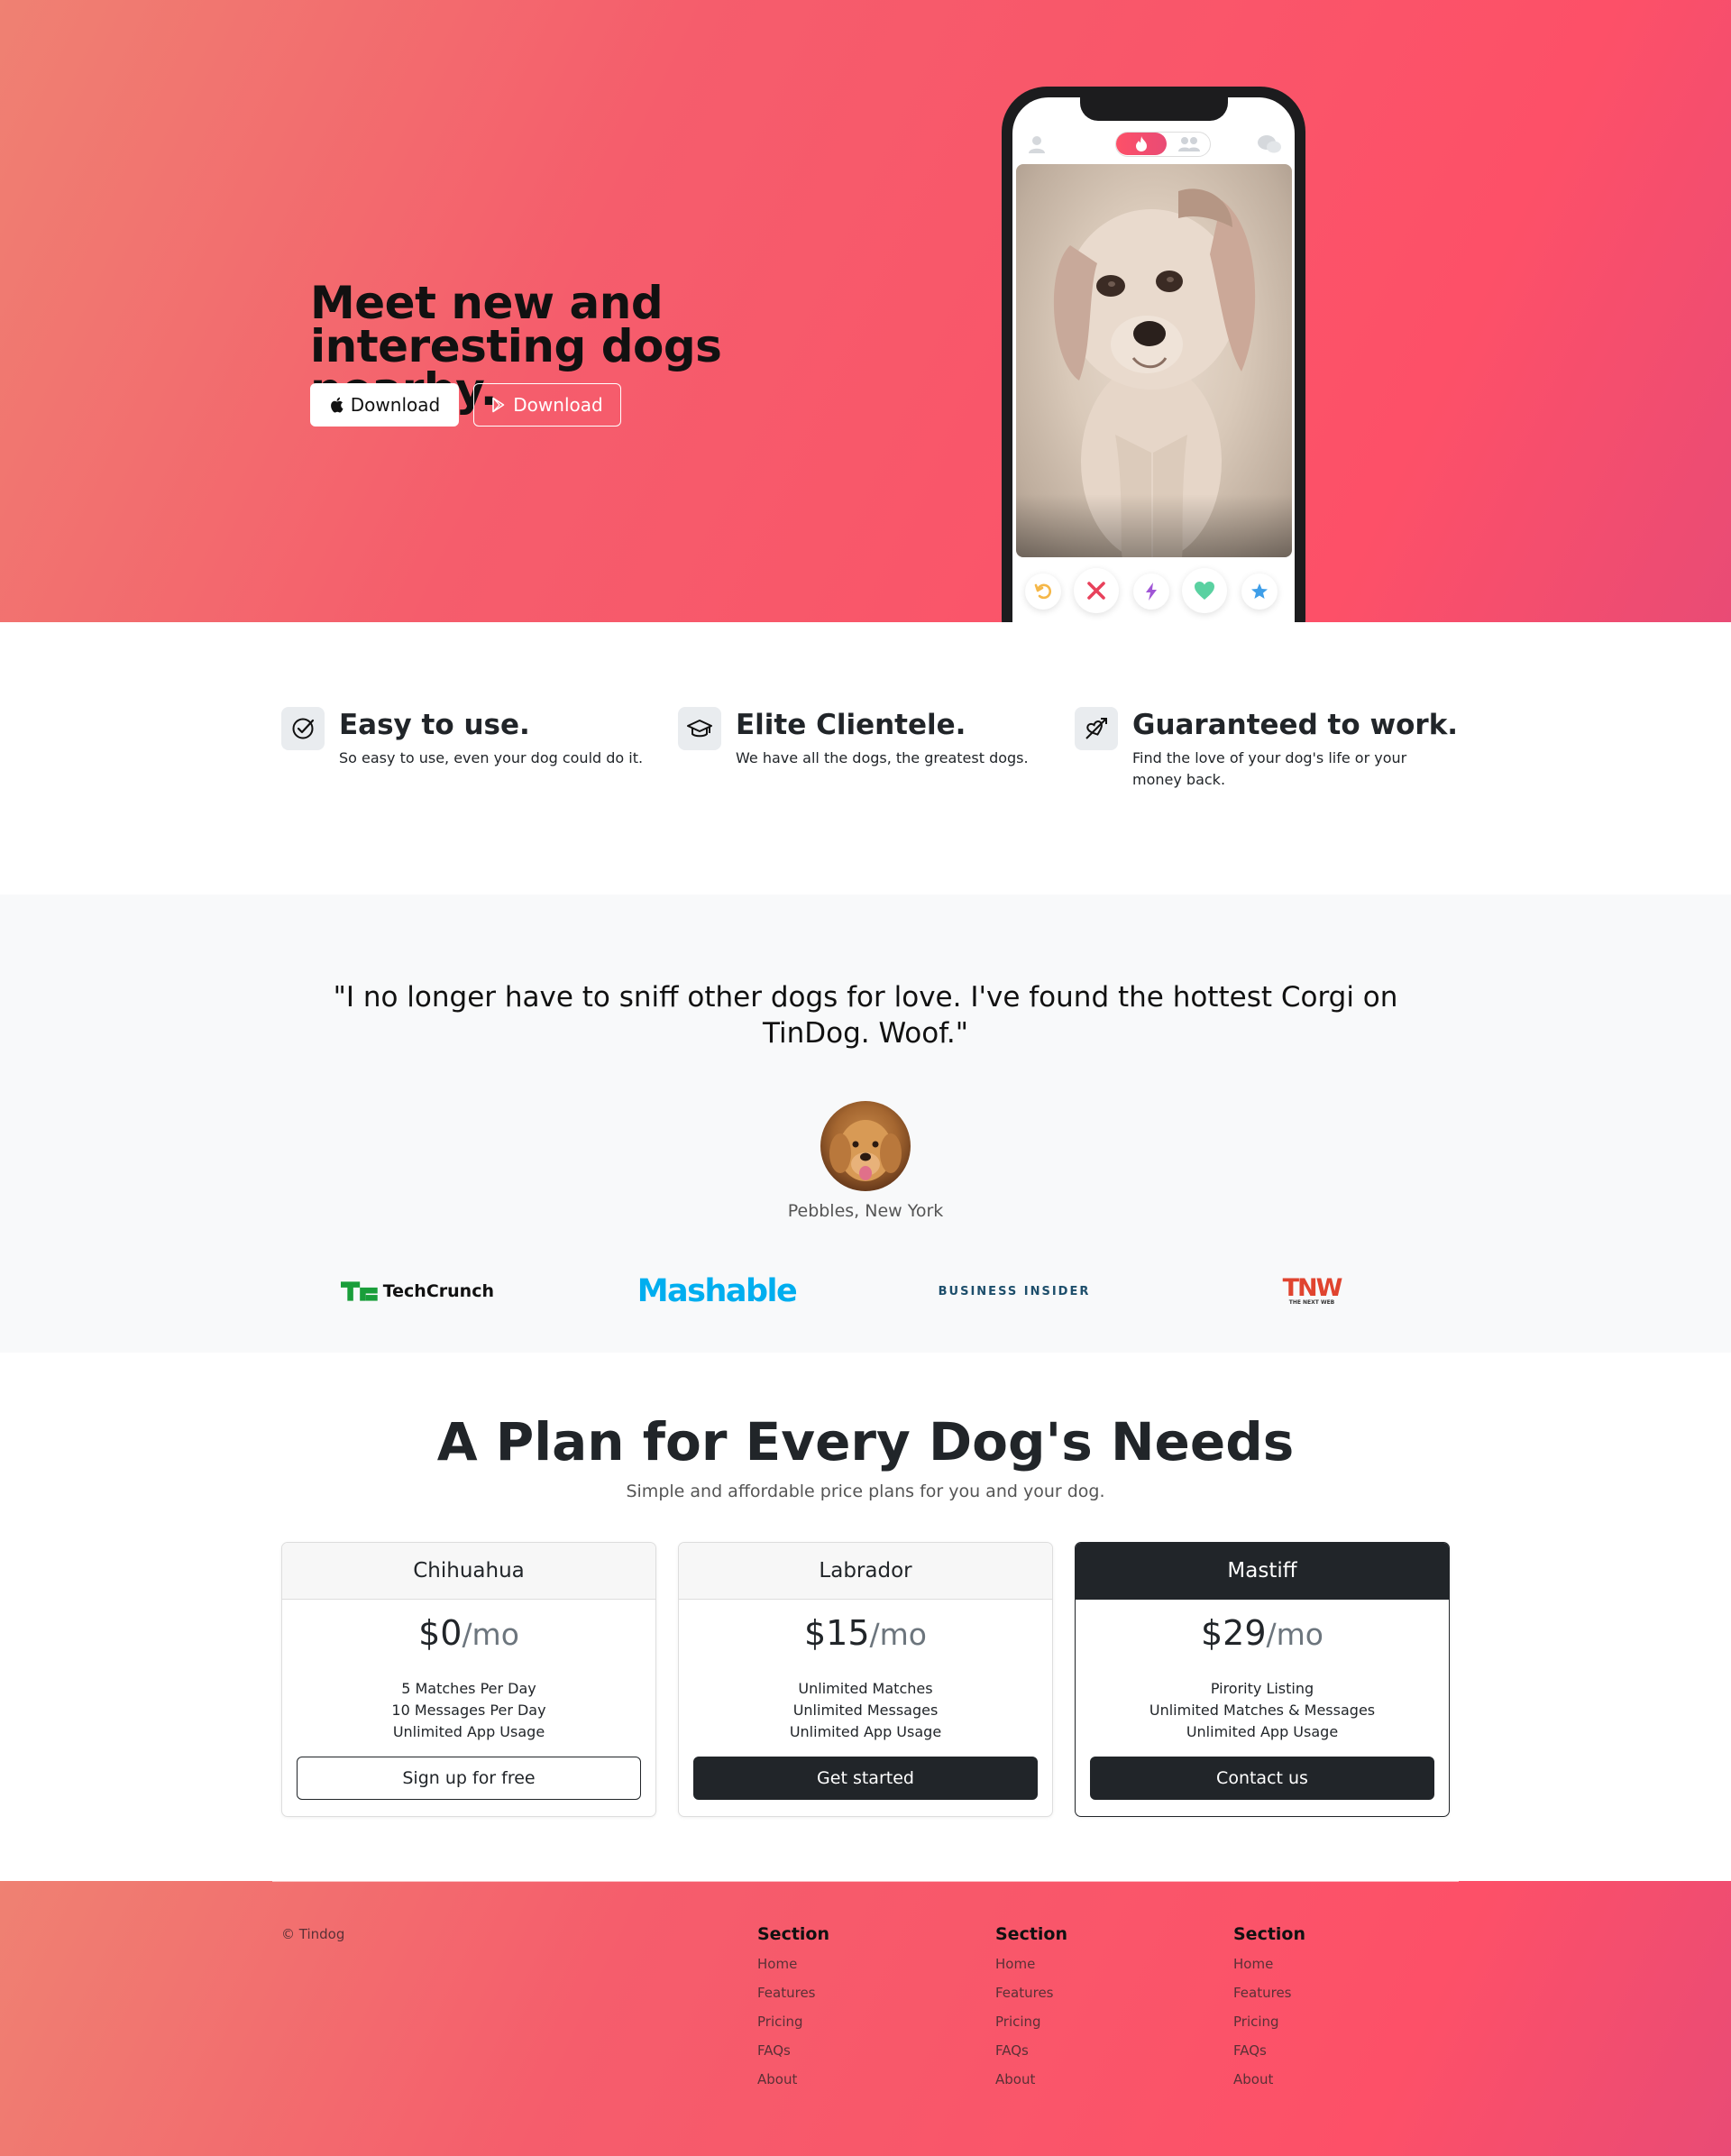 Image resolution: width=1731 pixels, height=2156 pixels. I want to click on rewind-button, so click(1043, 591).